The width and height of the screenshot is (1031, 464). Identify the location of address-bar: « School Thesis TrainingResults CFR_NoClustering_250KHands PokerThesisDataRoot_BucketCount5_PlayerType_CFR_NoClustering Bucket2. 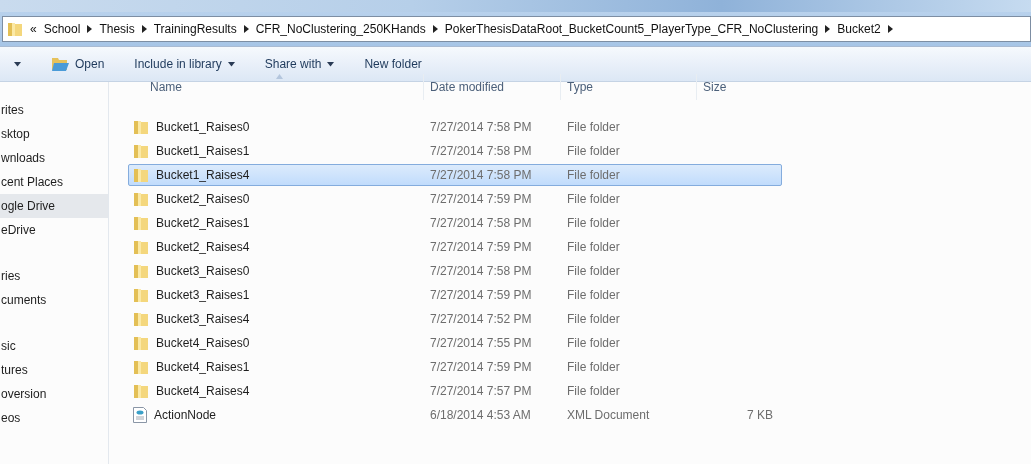
(516, 29).